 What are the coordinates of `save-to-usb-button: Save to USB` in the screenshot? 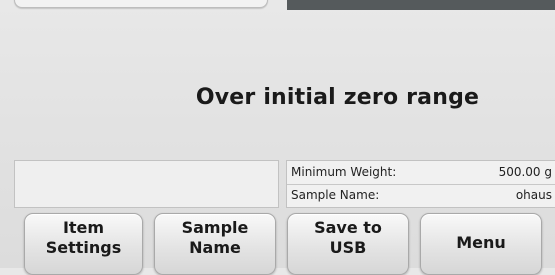 It's located at (348, 244).